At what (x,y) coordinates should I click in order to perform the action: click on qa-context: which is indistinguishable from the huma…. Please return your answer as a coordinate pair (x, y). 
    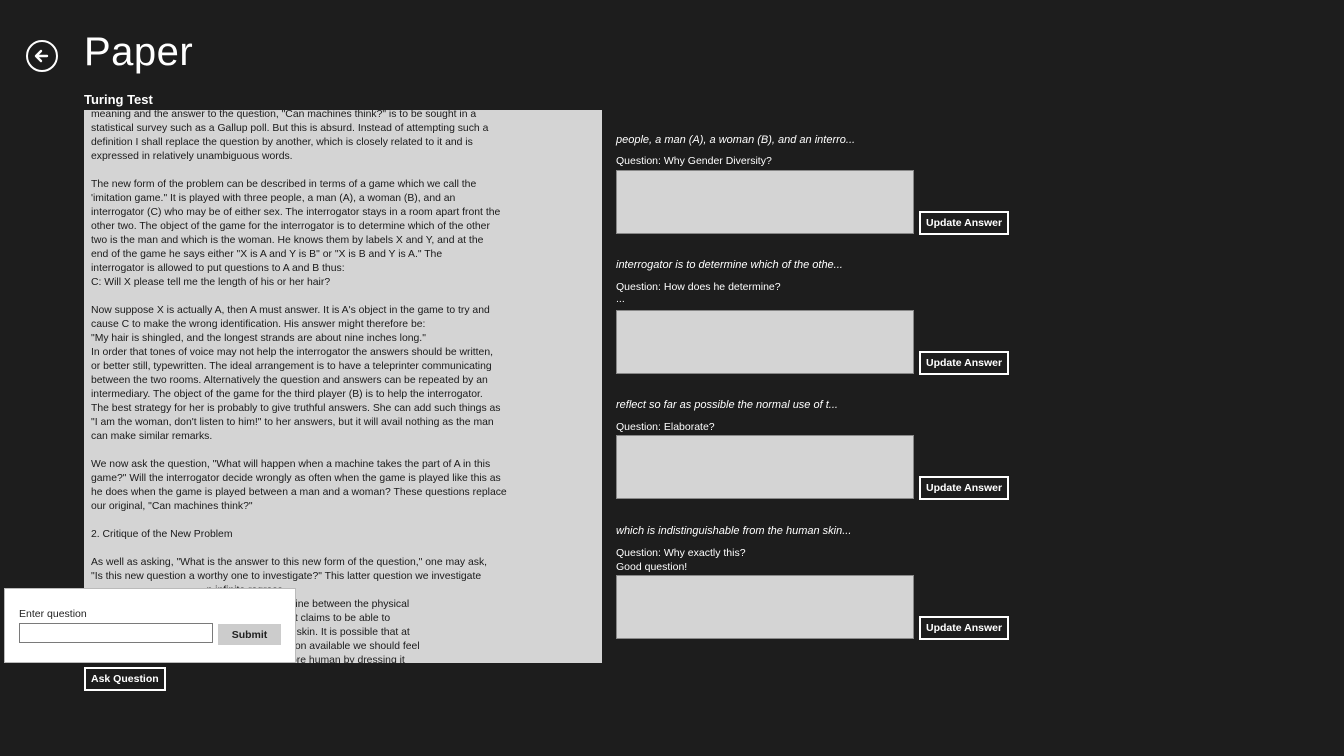
    Looking at the image, I should click on (734, 531).